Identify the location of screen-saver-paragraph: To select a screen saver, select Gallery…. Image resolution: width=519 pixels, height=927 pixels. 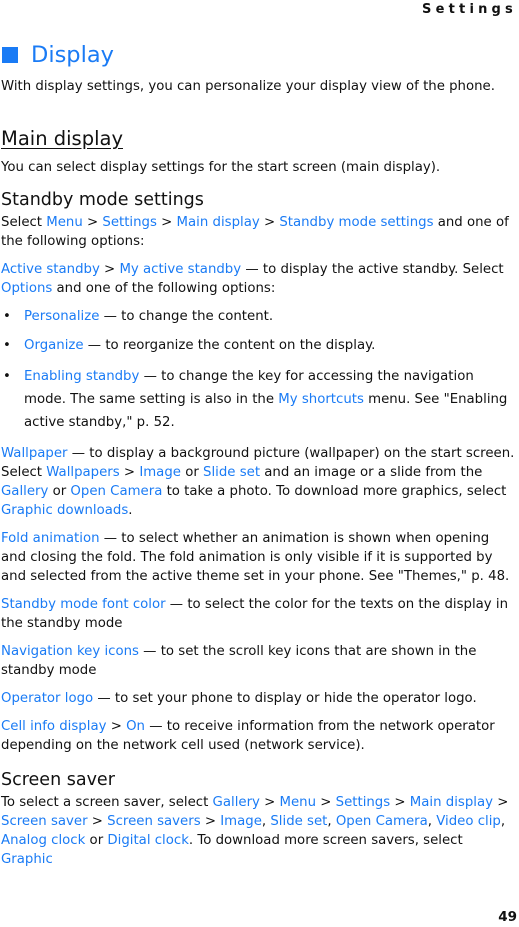
(259, 831).